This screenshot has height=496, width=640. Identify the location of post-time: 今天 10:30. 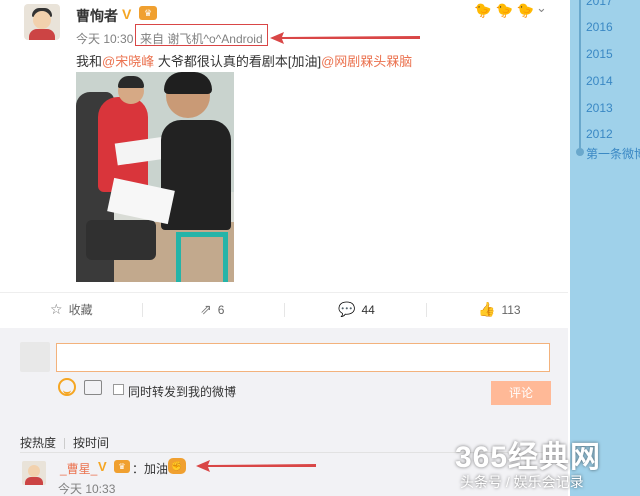
(104, 39).